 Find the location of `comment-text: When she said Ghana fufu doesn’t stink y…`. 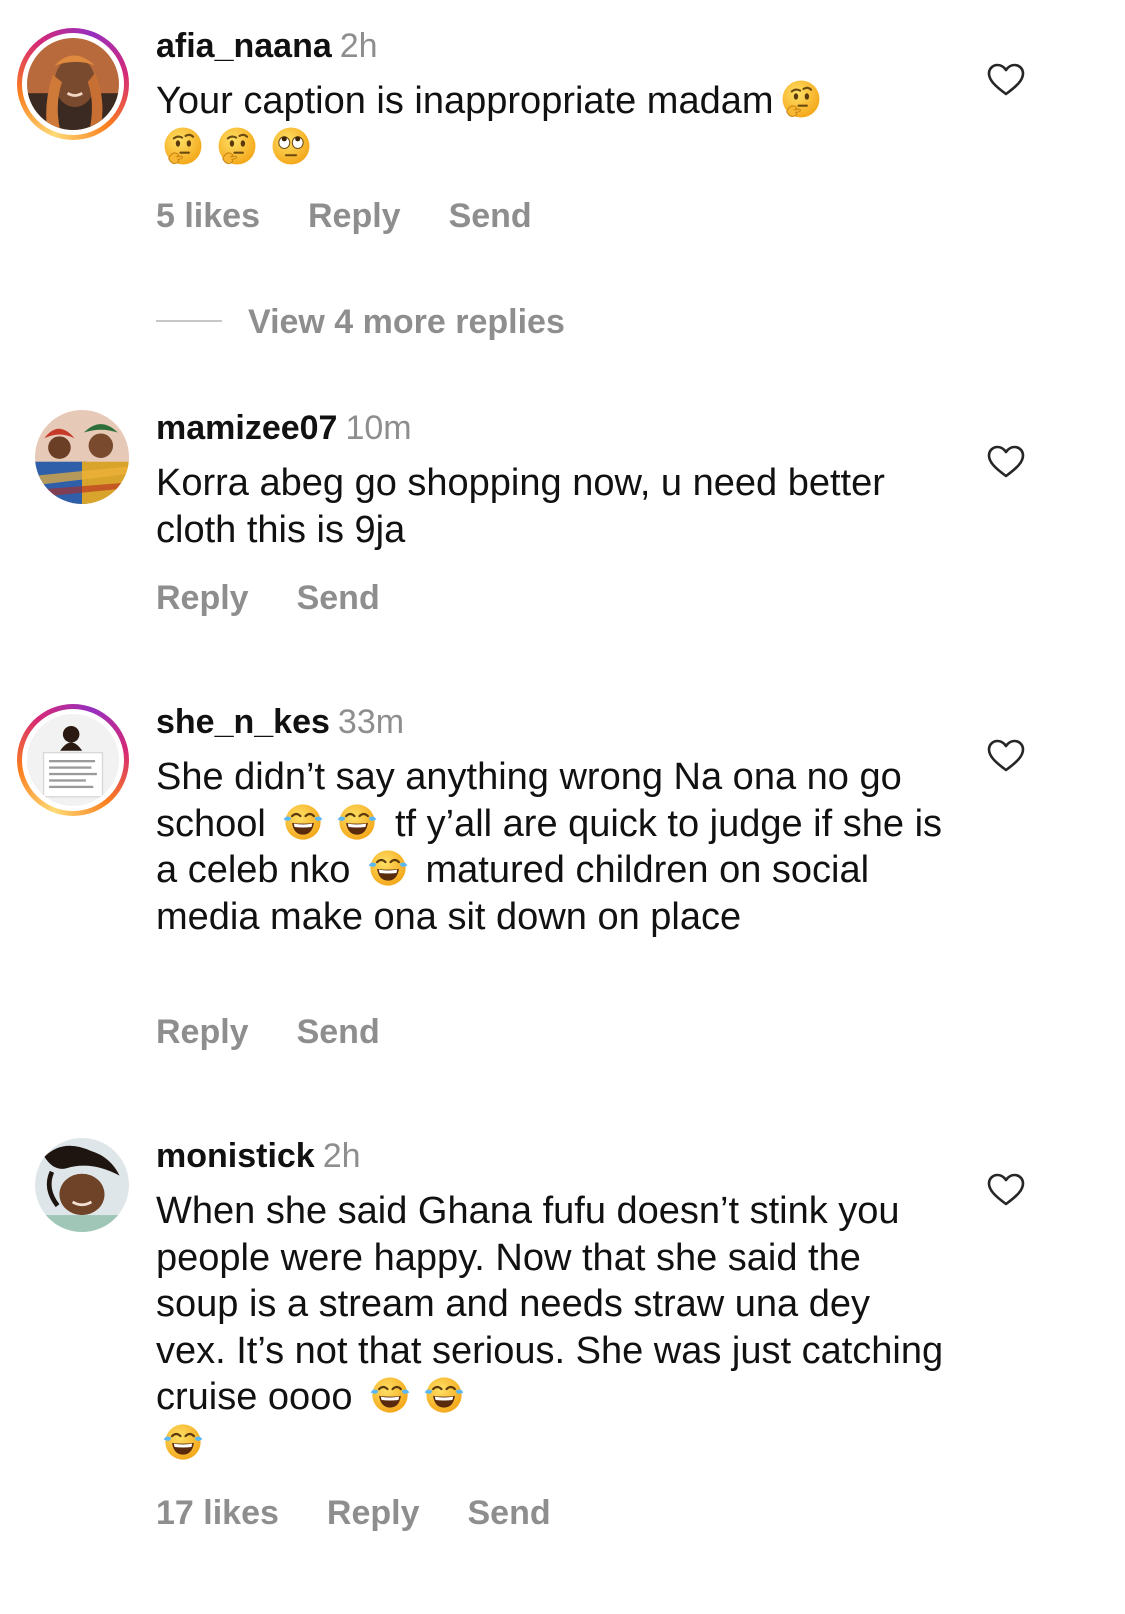

comment-text: When she said Ghana fufu doesn’t stink y… is located at coordinates (551, 1327).